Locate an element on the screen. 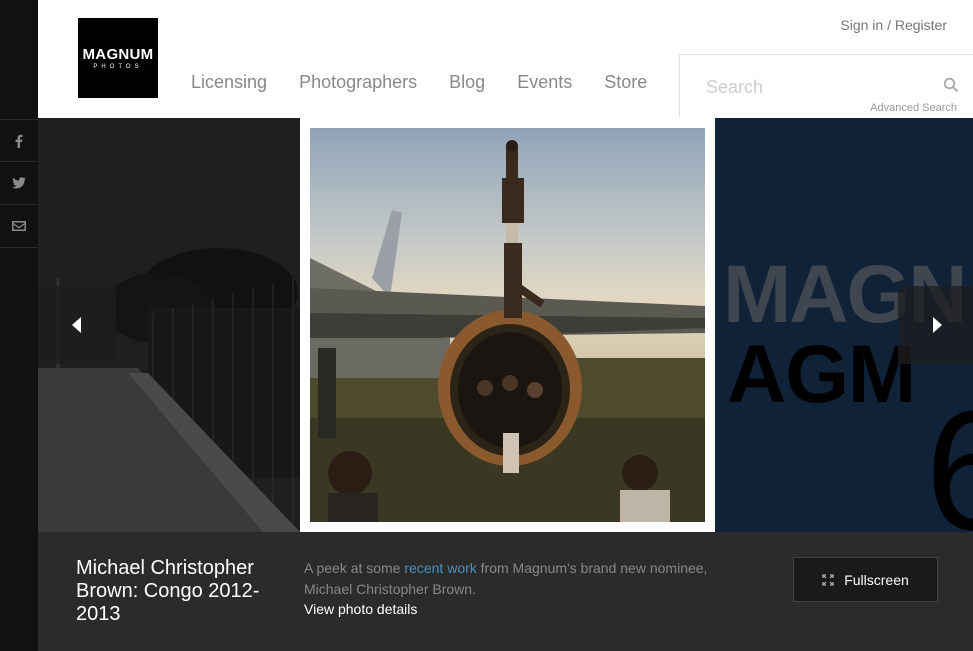  facebook-share-button is located at coordinates (19, 140).